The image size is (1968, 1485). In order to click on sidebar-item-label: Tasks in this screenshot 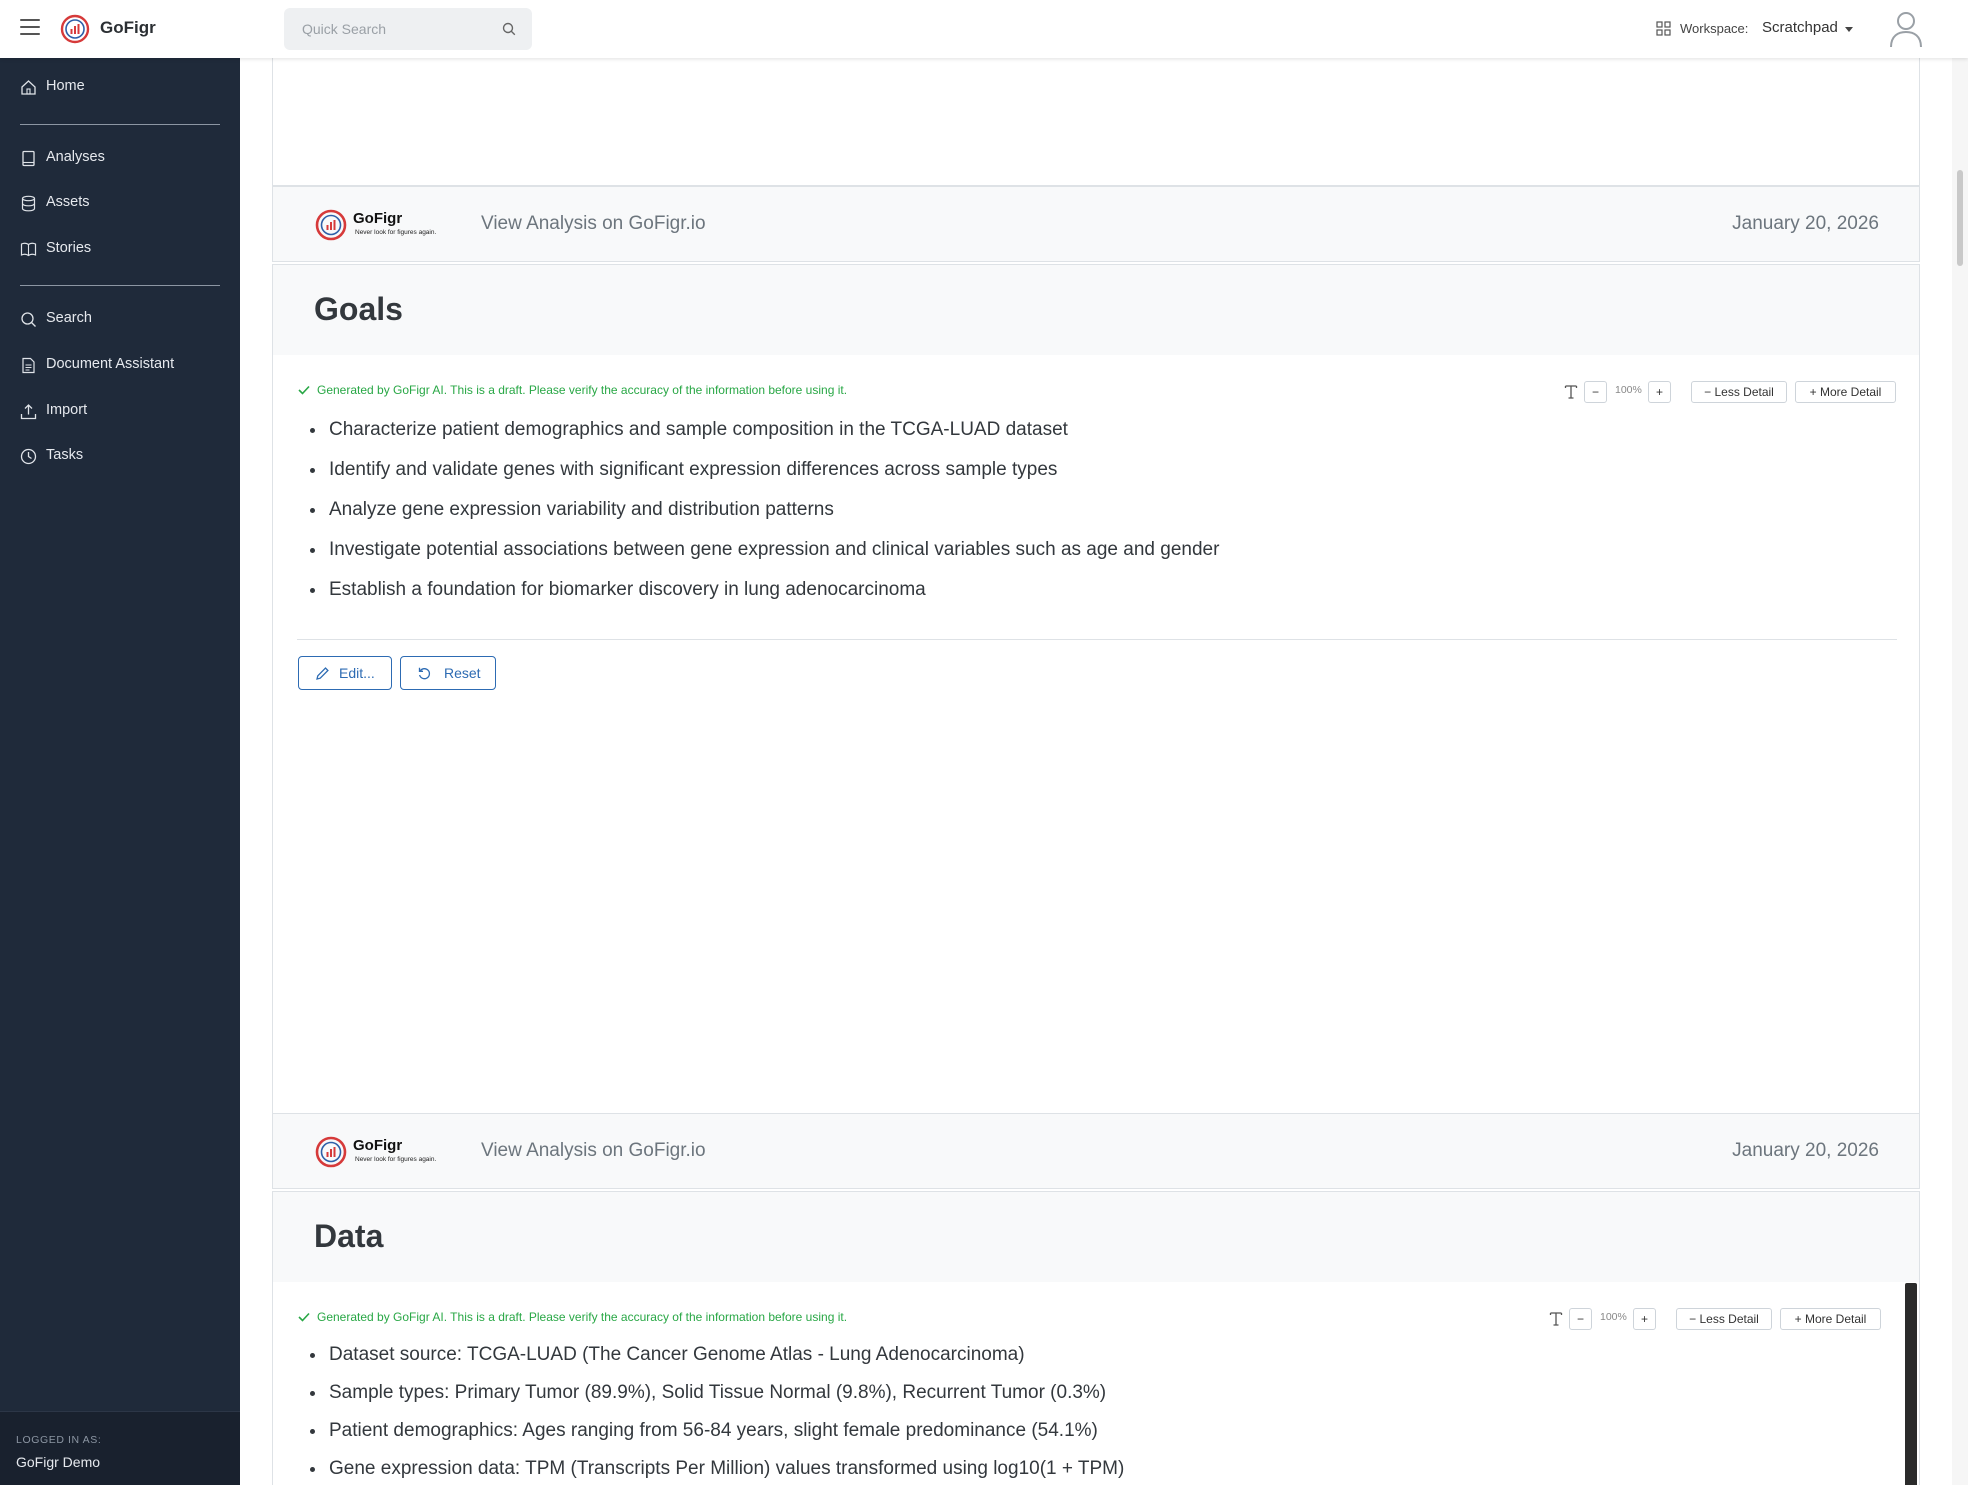, I will do `click(65, 455)`.